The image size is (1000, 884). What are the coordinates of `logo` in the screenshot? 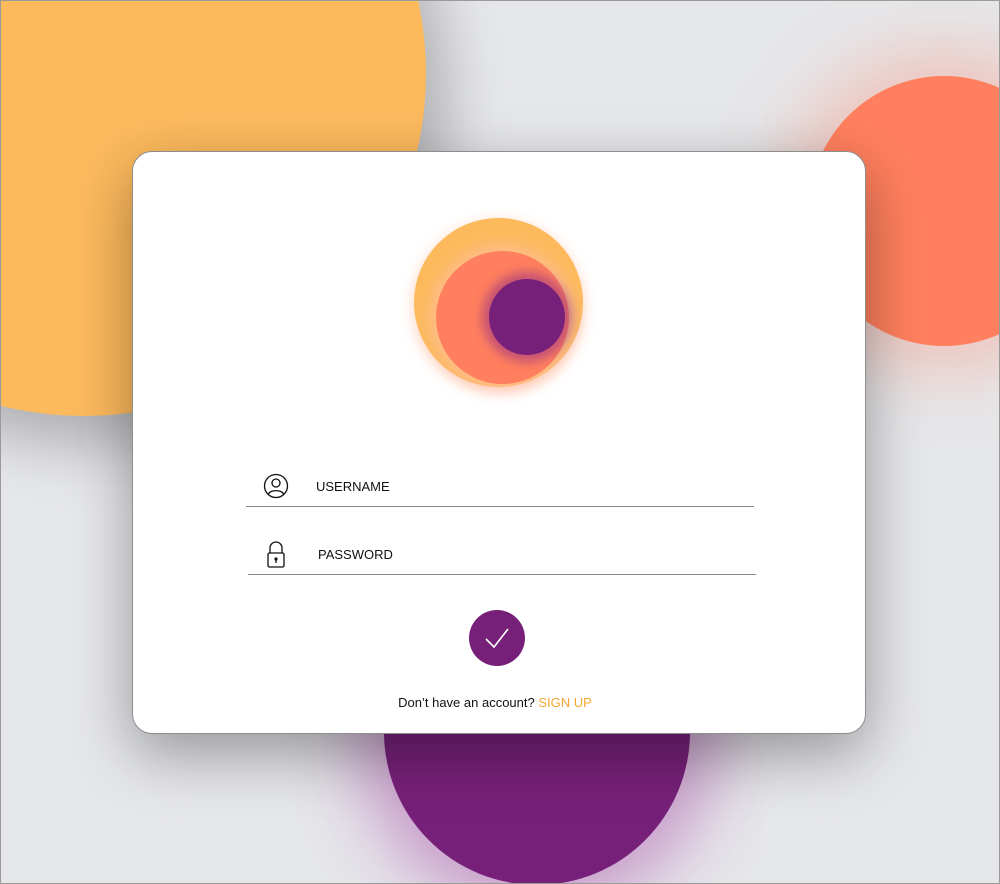 It's located at (501, 305).